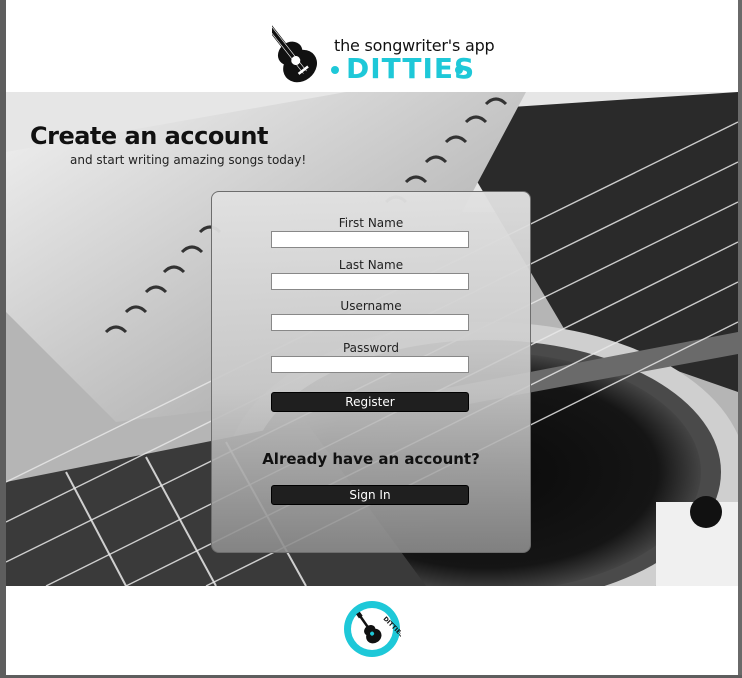 This screenshot has width=742, height=678. I want to click on last-name-field, so click(370, 281).